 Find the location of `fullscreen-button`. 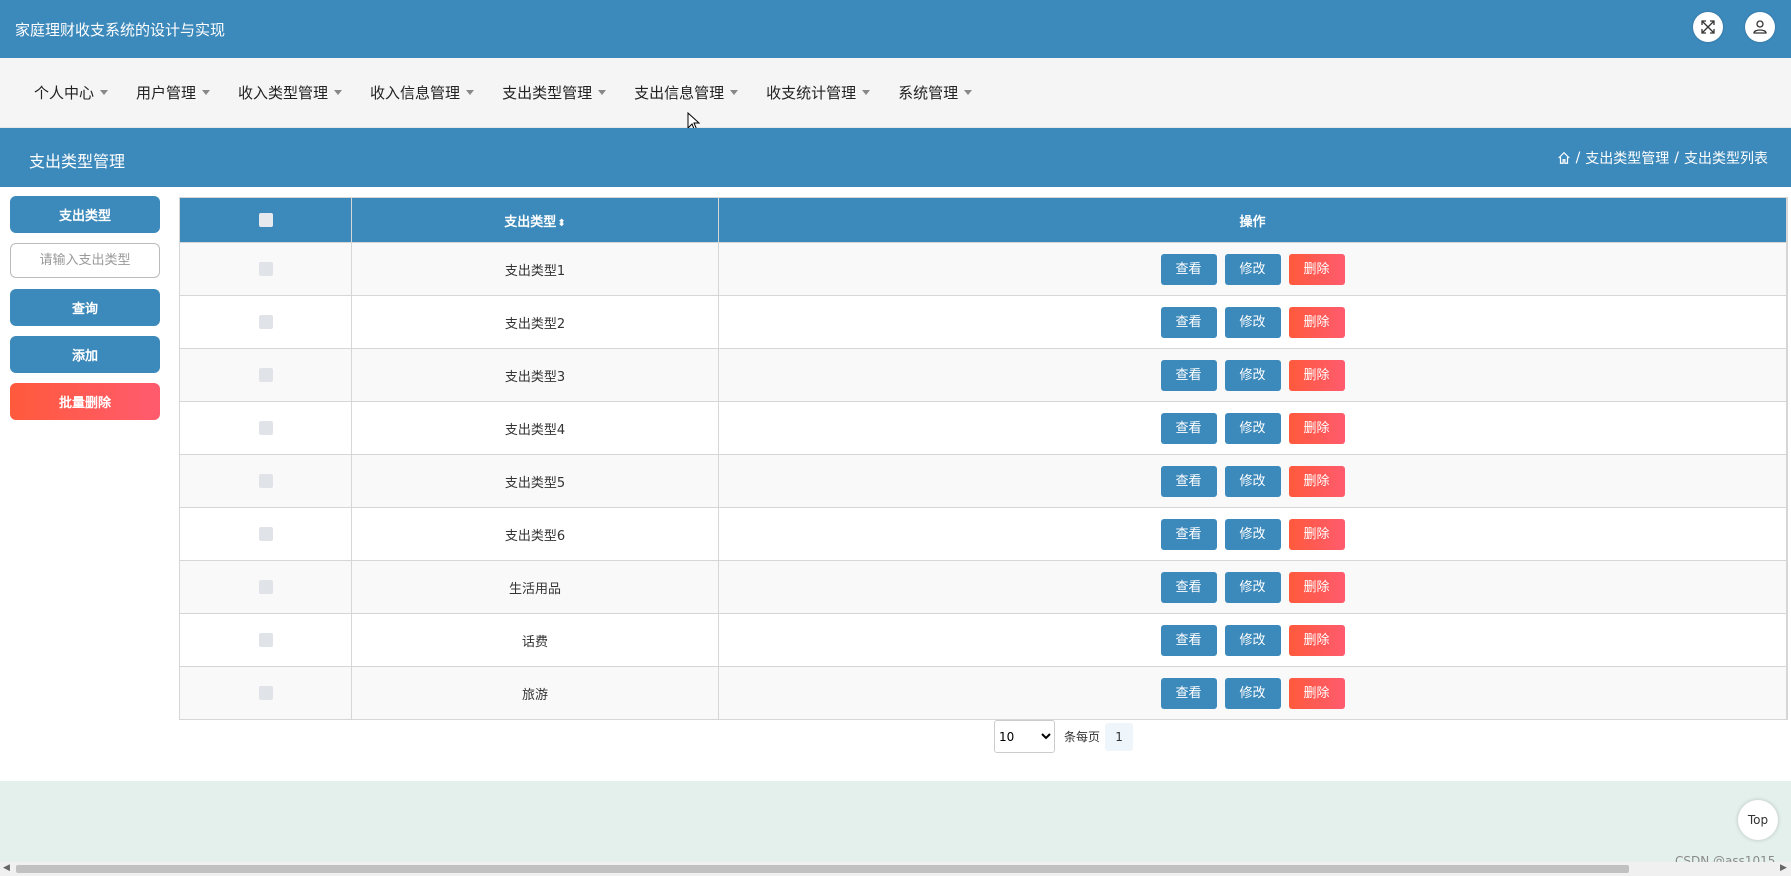

fullscreen-button is located at coordinates (1708, 27).